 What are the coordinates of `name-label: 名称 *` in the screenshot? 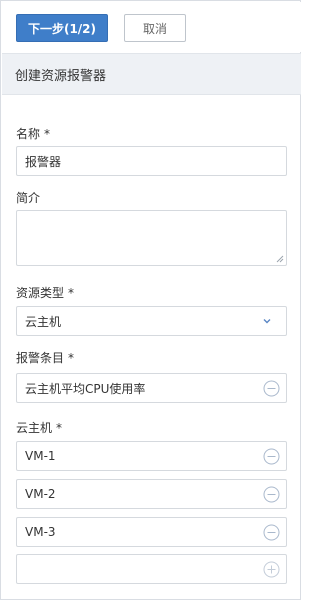 It's located at (33, 133).